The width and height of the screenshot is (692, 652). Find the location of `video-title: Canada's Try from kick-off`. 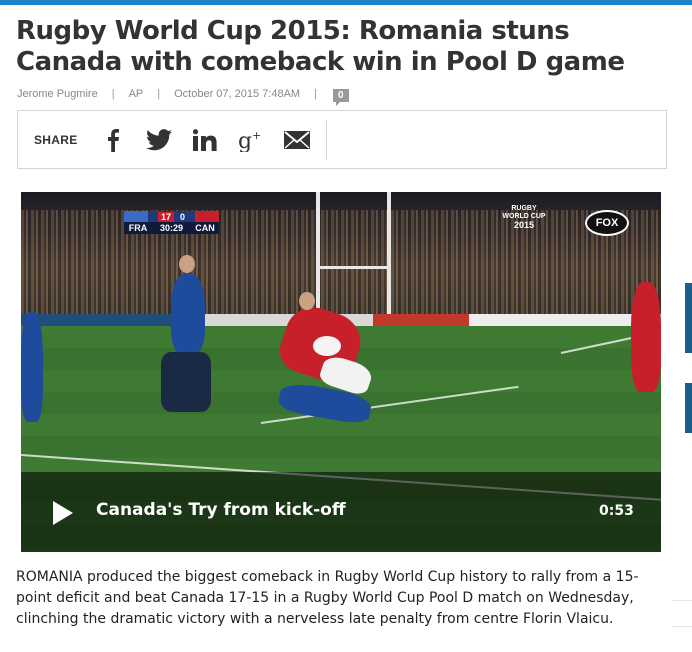

video-title: Canada's Try from kick-off is located at coordinates (221, 510).